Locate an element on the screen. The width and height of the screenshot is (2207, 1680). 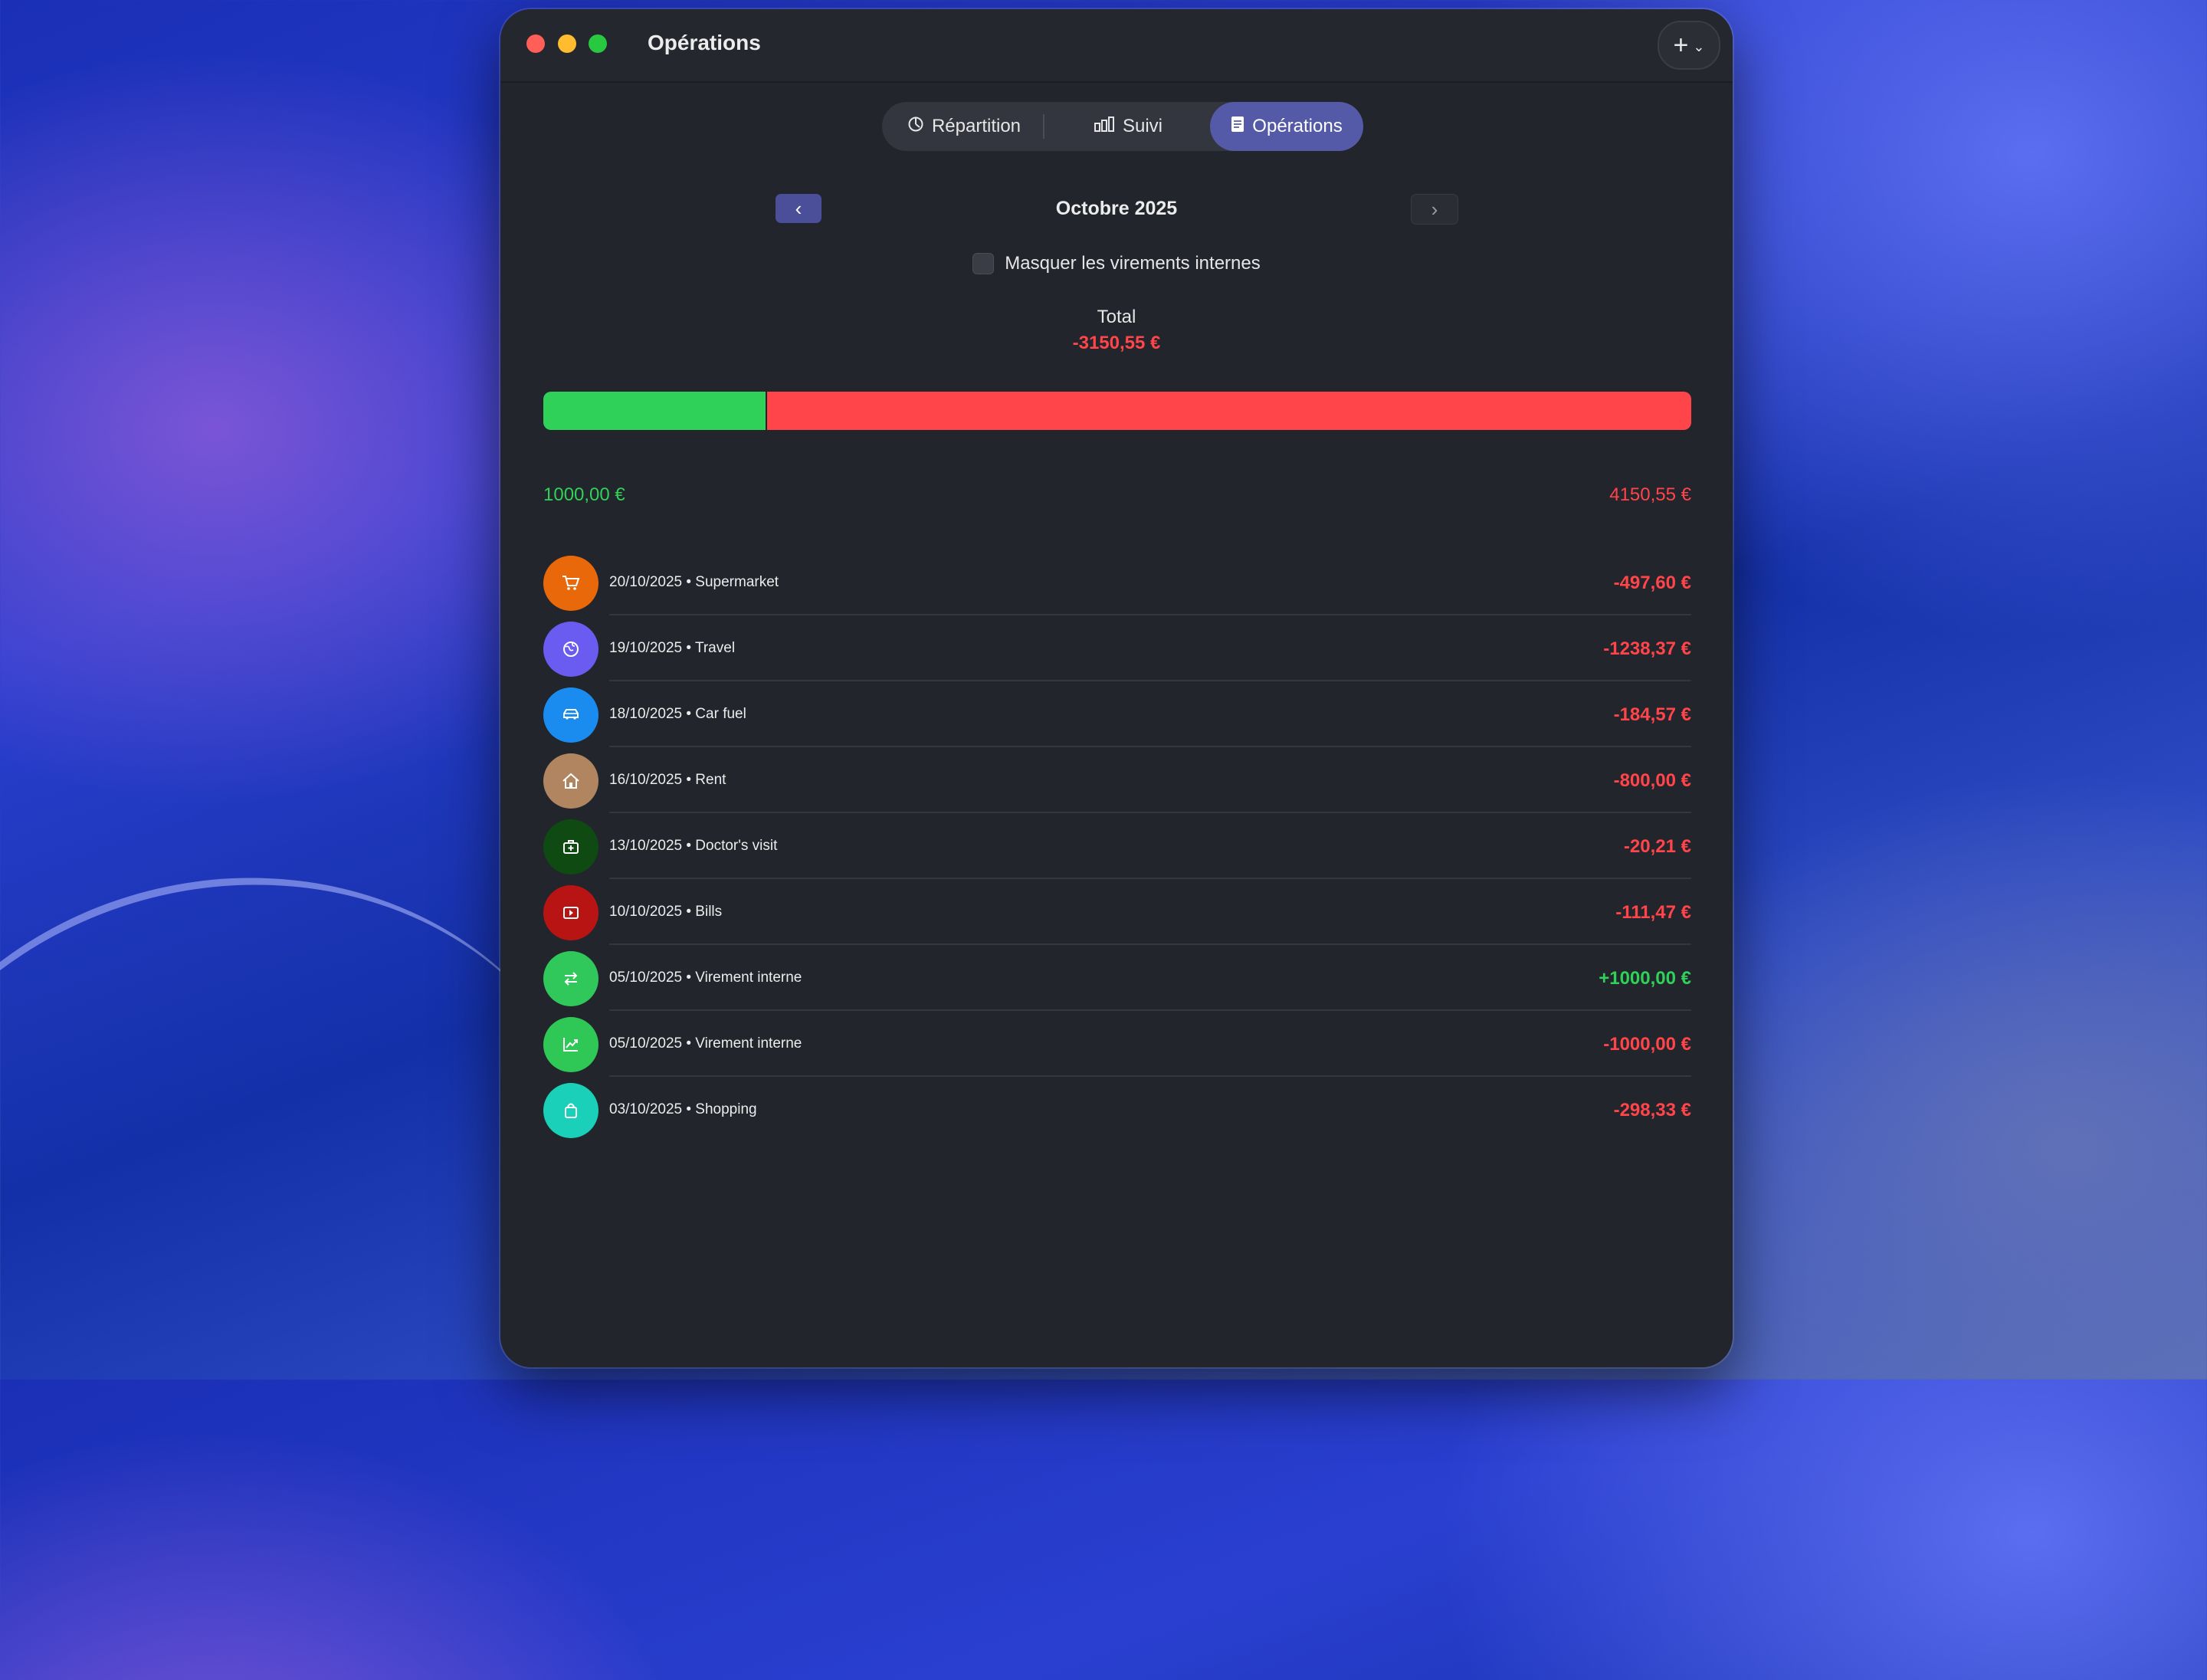
hide-internal-transfers-toggle: Masquer les virements internes is located at coordinates (1116, 263).